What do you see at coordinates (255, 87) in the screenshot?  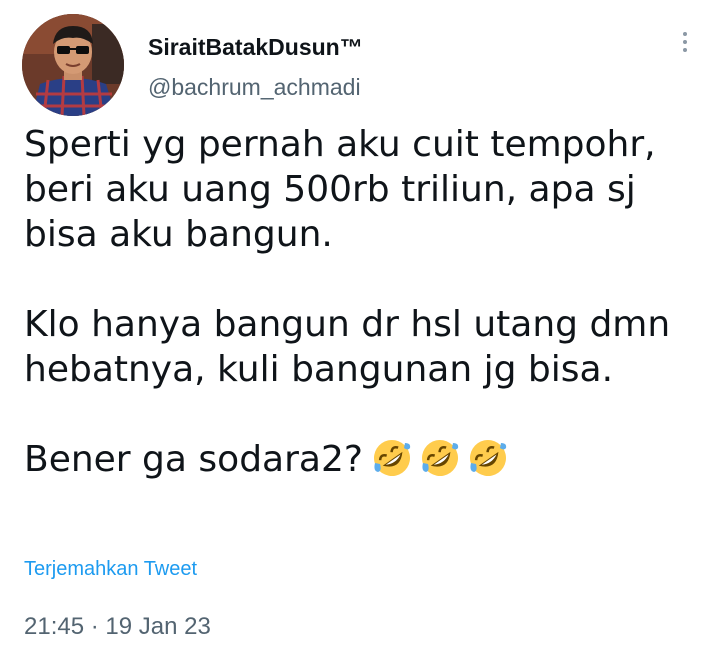 I see `username-handle: @bachrum_achmadi` at bounding box center [255, 87].